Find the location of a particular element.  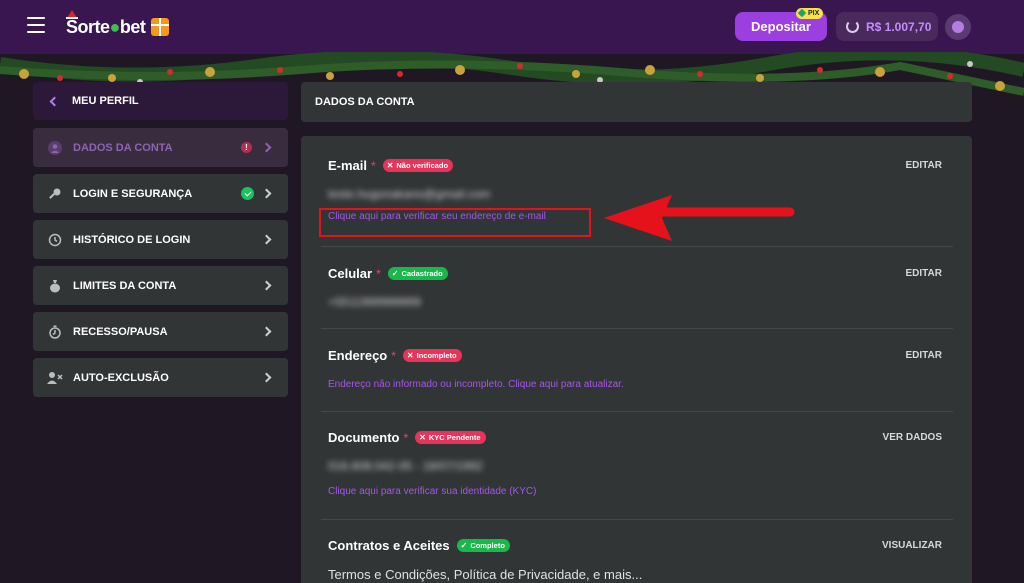

chevron-left-icon is located at coordinates (54, 101).